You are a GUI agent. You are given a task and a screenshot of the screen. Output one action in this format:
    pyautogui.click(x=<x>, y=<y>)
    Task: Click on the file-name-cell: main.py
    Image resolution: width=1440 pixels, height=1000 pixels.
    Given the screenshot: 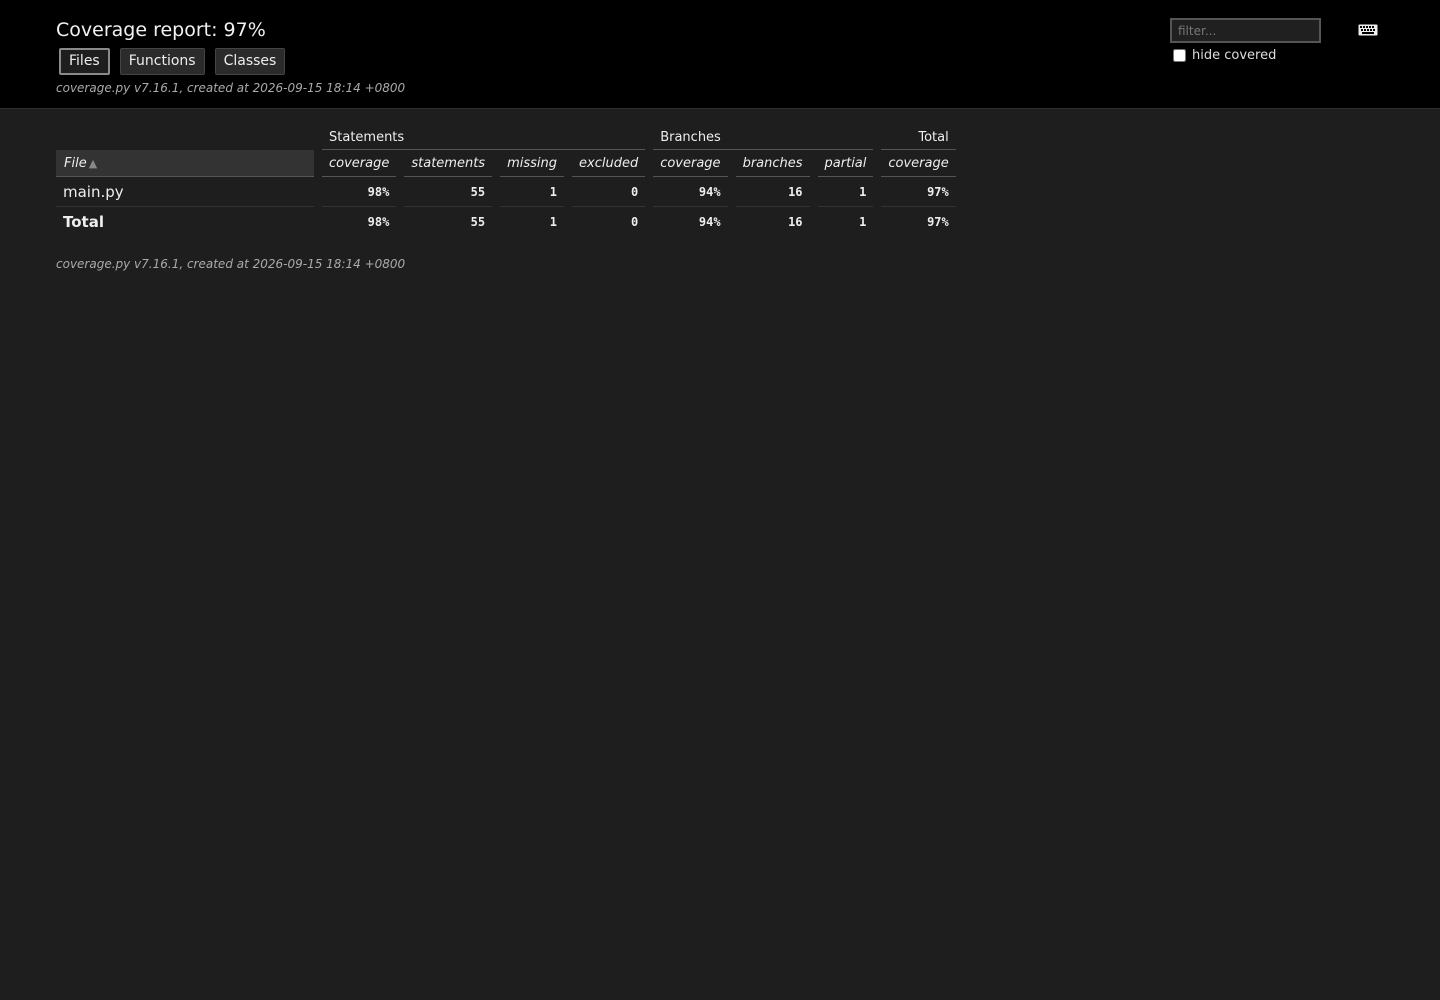 What is the action you would take?
    pyautogui.click(x=185, y=192)
    